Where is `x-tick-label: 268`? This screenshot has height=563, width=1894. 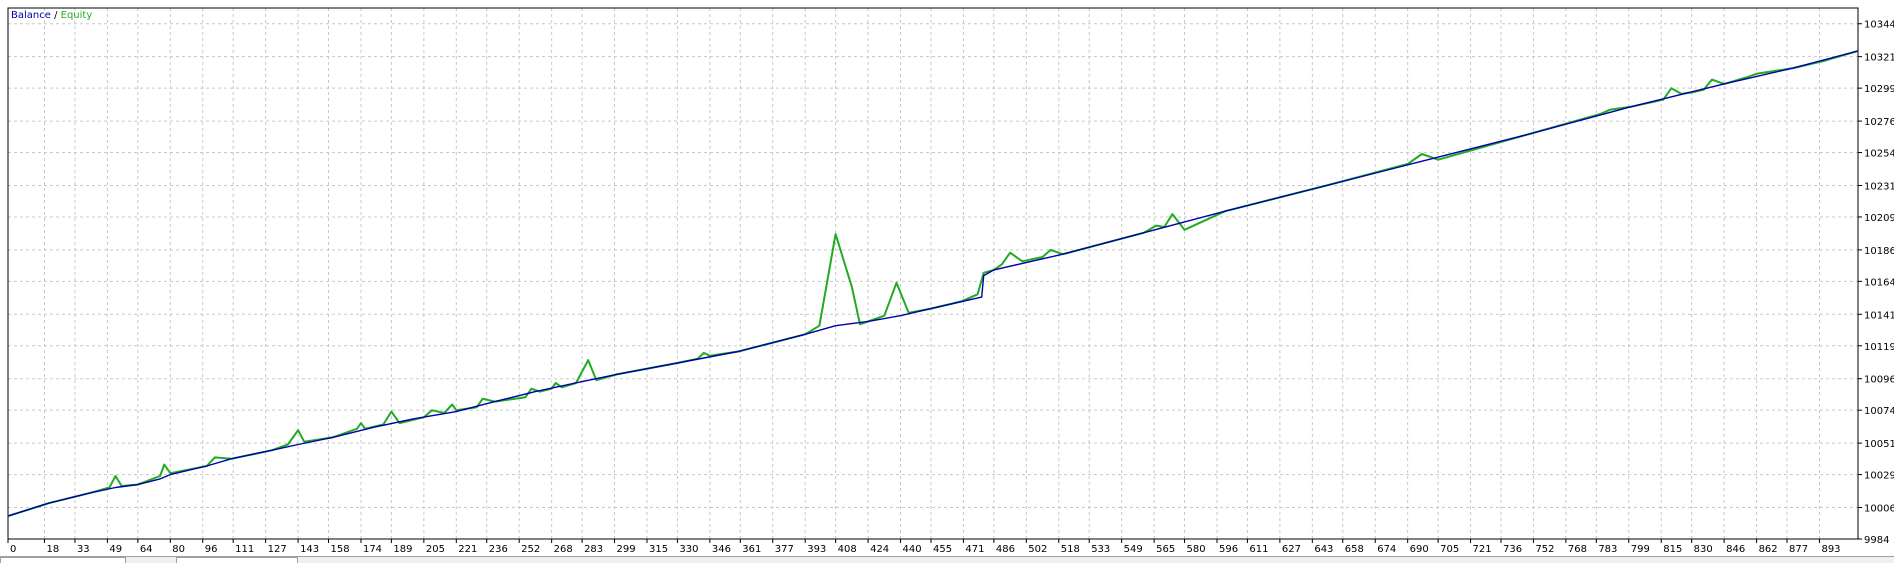 x-tick-label: 268 is located at coordinates (563, 549).